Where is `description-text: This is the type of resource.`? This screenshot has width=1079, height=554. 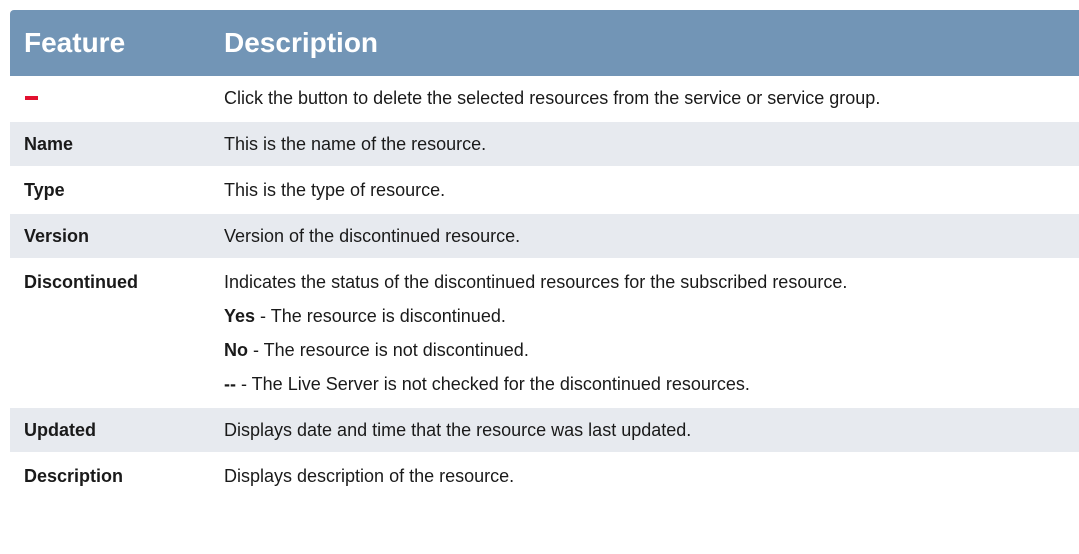
description-text: This is the type of resource. is located at coordinates (335, 190).